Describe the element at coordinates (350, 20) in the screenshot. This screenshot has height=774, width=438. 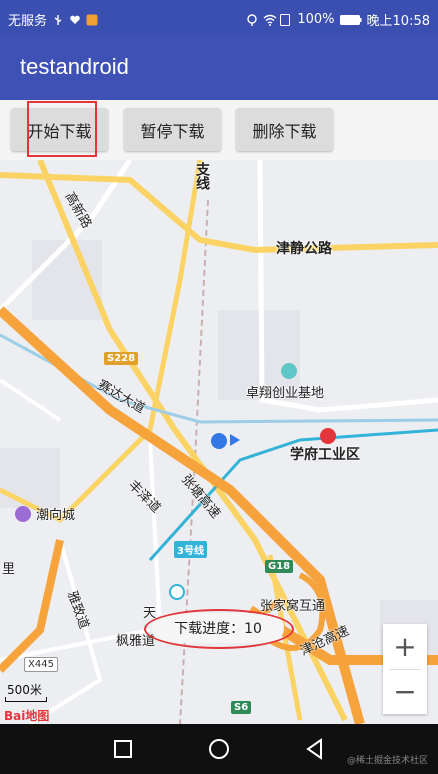
I see `battery-icon` at that location.